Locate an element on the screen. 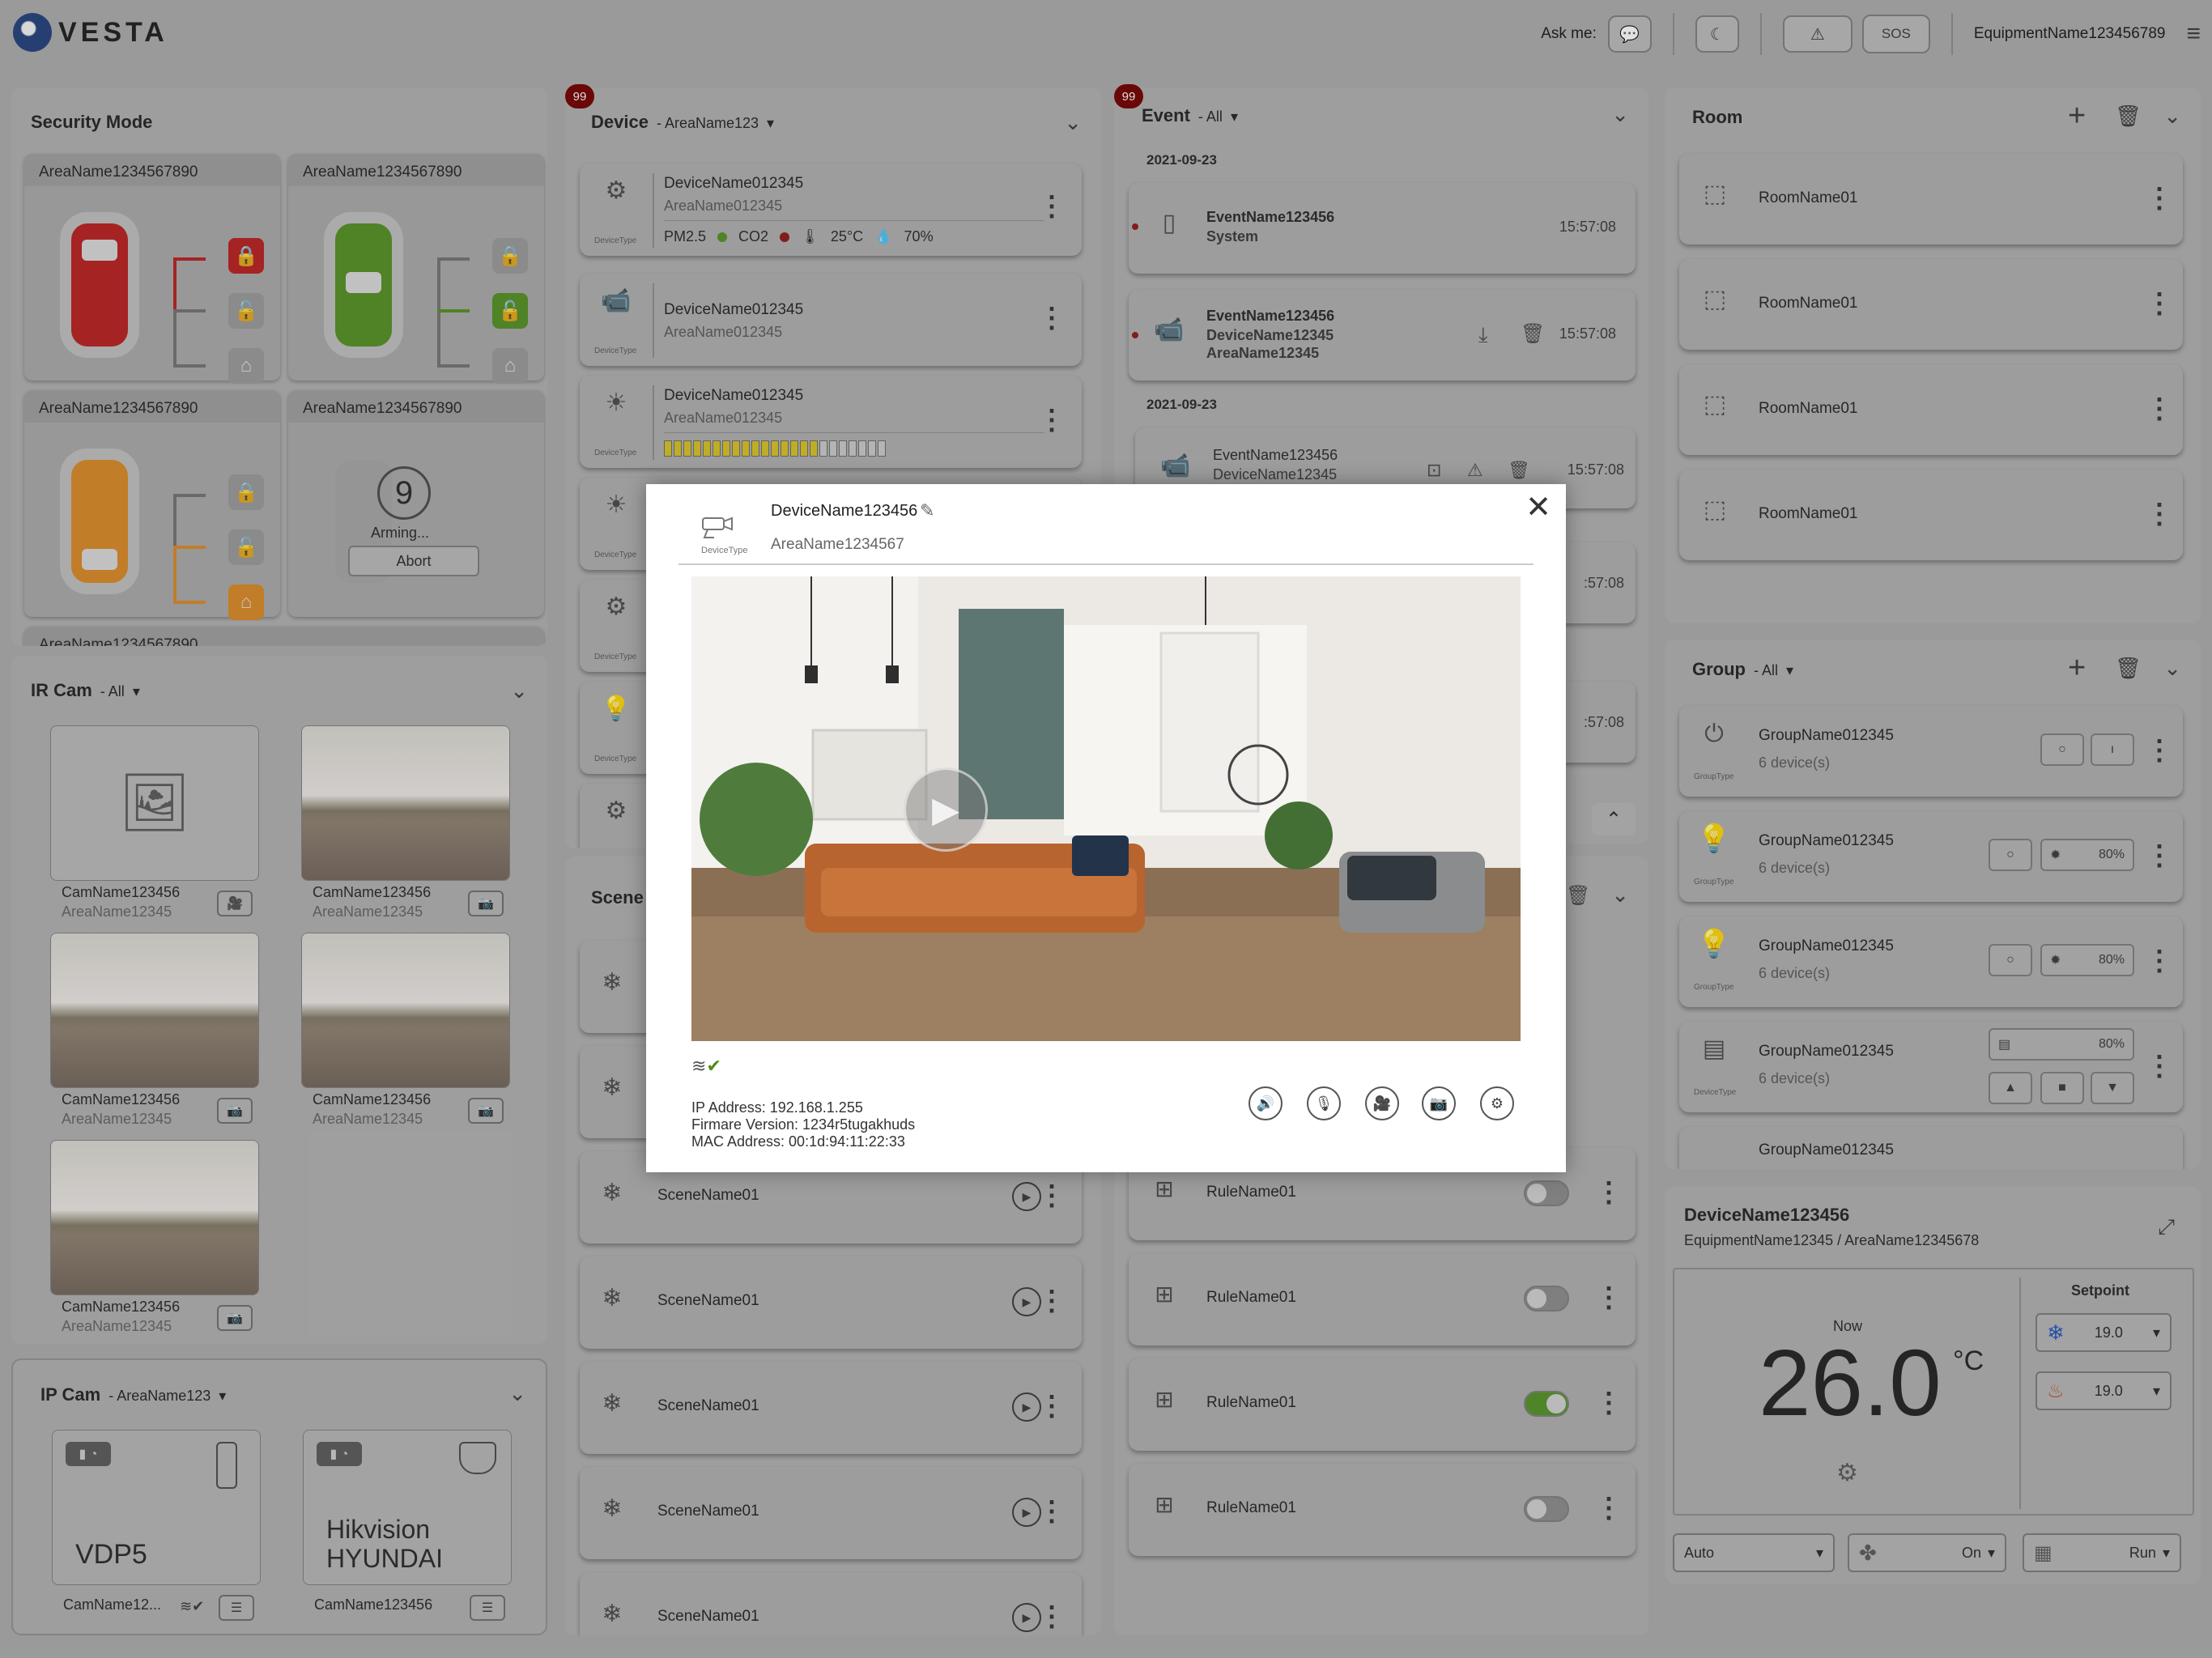 The height and width of the screenshot is (1658, 2212). camera-device-icon is located at coordinates (718, 526).